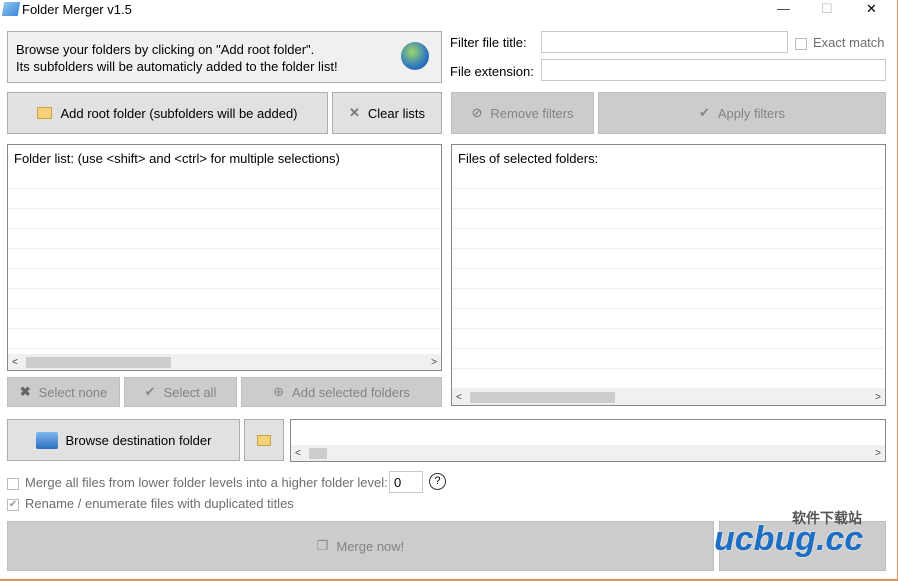 This screenshot has width=898, height=581. What do you see at coordinates (25, 391) in the screenshot?
I see `x-icon: ✖` at bounding box center [25, 391].